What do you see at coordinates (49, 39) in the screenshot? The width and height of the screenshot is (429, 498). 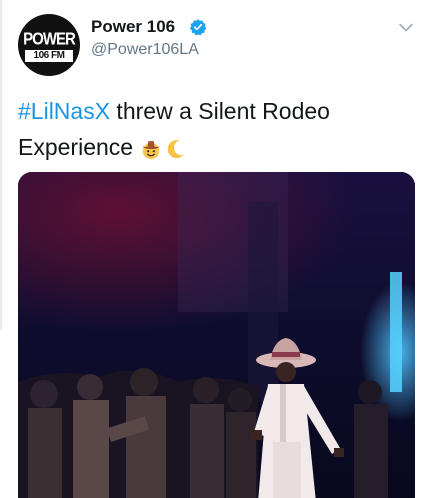 I see `avatar-logo-power: POWER` at bounding box center [49, 39].